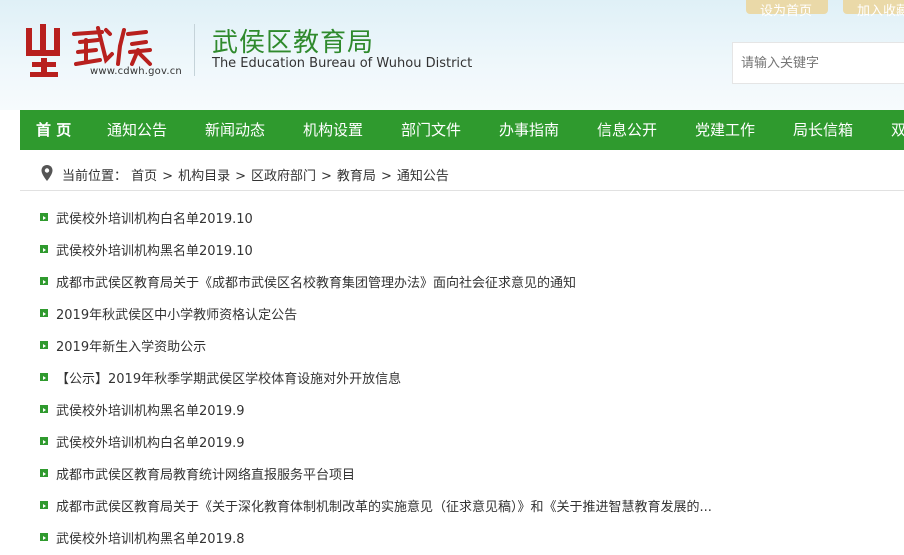 This screenshot has height=555, width=904. What do you see at coordinates (154, 217) in the screenshot?
I see `article-link: 武侯校外培训机构白名单2019.10` at bounding box center [154, 217].